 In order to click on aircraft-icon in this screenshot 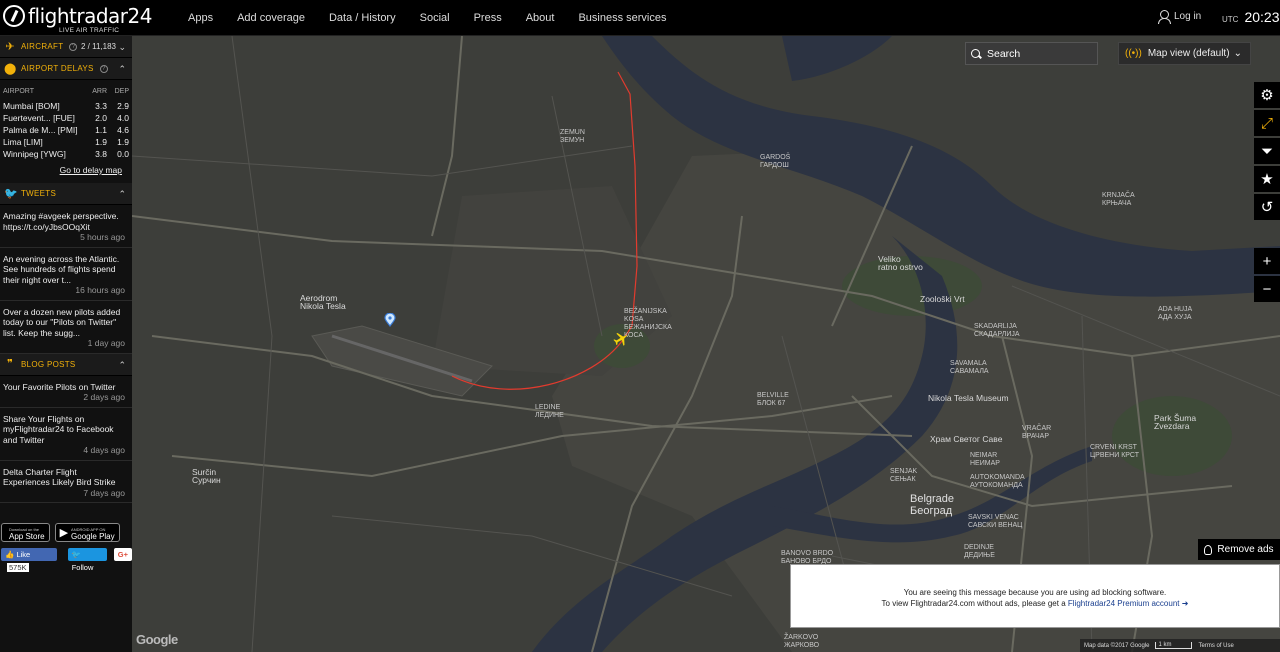, I will do `click(621, 339)`.